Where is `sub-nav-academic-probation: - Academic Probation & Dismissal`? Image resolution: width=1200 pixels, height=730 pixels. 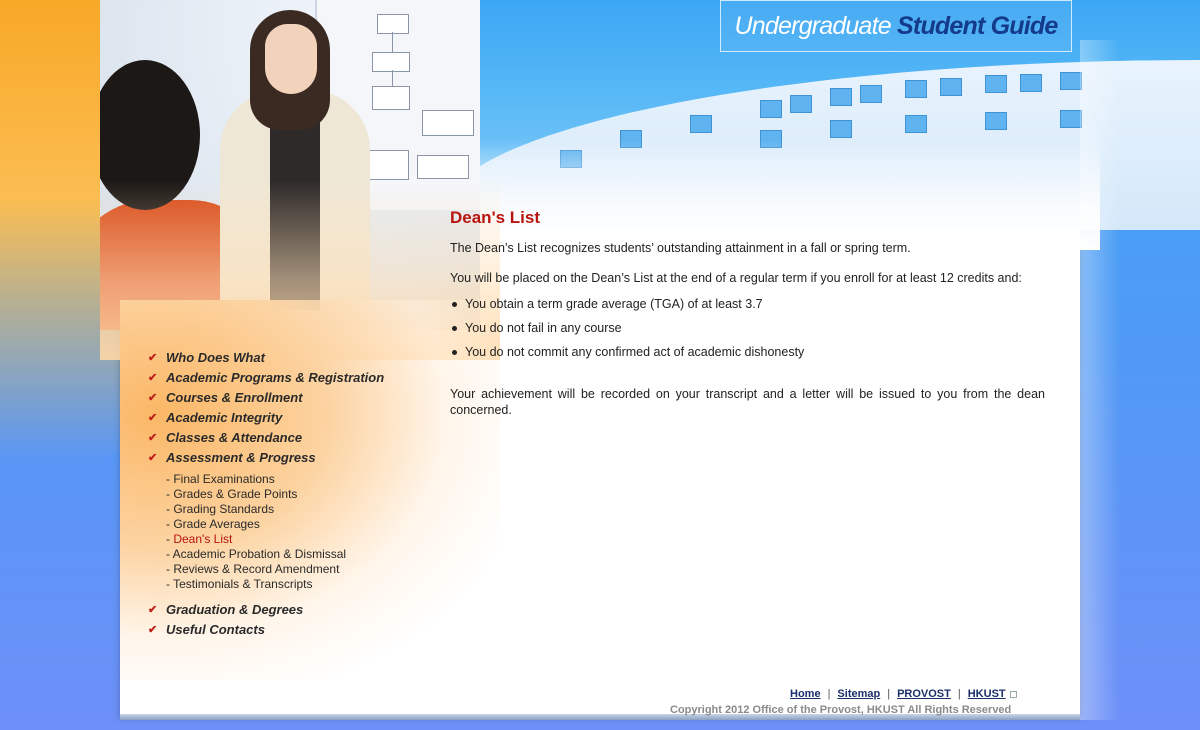
sub-nav-academic-probation: - Academic Probation & Dismissal is located at coordinates (307, 554).